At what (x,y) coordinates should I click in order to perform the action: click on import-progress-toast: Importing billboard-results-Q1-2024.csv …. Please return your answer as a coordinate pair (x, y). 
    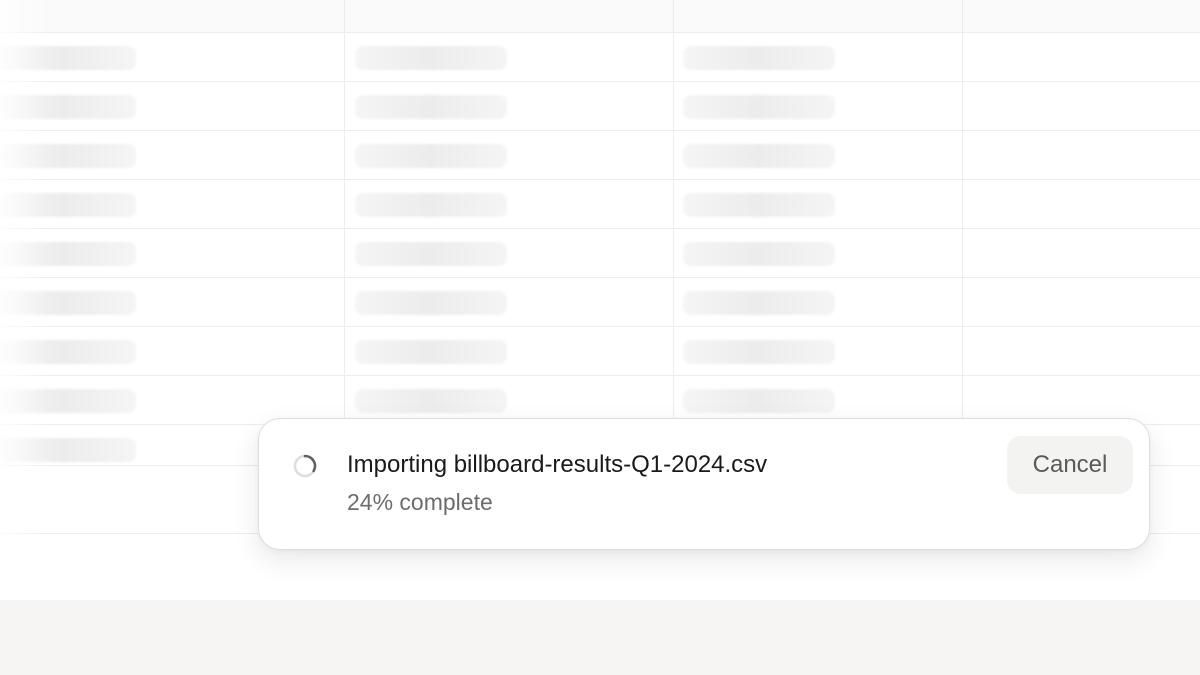
    Looking at the image, I should click on (704, 484).